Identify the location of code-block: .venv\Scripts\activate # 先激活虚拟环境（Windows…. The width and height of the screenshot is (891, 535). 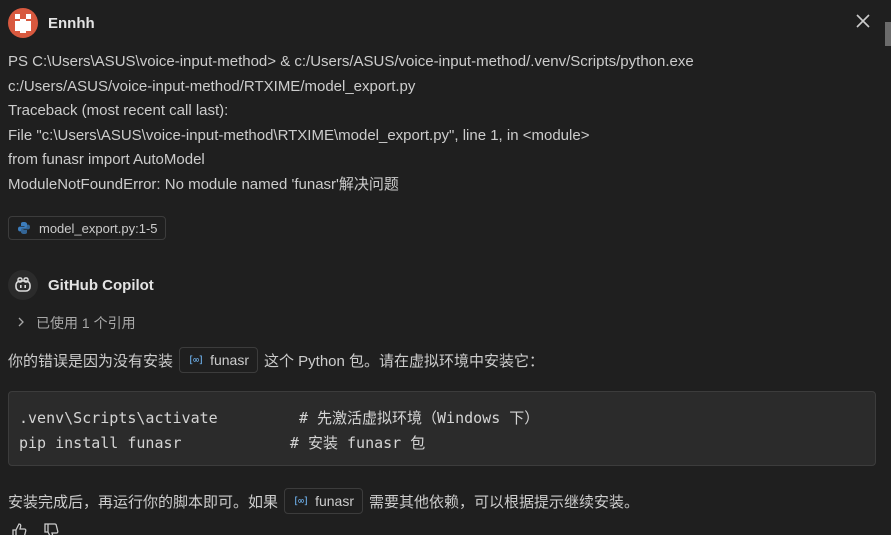
(442, 428).